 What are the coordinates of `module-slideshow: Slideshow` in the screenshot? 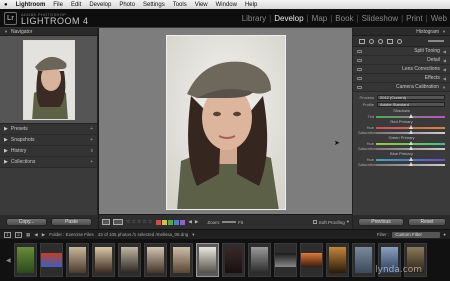 It's located at (380, 18).